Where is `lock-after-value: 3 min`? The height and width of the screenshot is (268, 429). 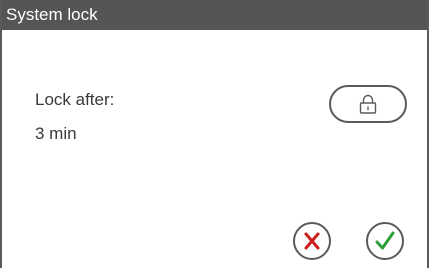
lock-after-value: 3 min is located at coordinates (56, 134).